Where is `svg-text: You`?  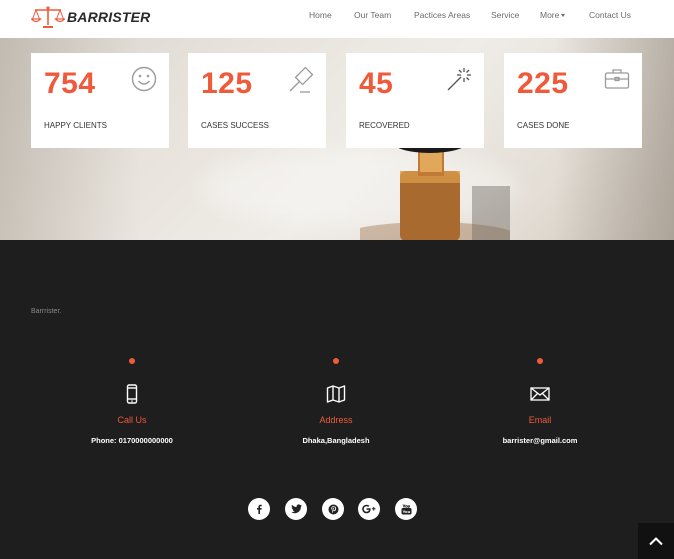 svg-text: You is located at coordinates (405, 510).